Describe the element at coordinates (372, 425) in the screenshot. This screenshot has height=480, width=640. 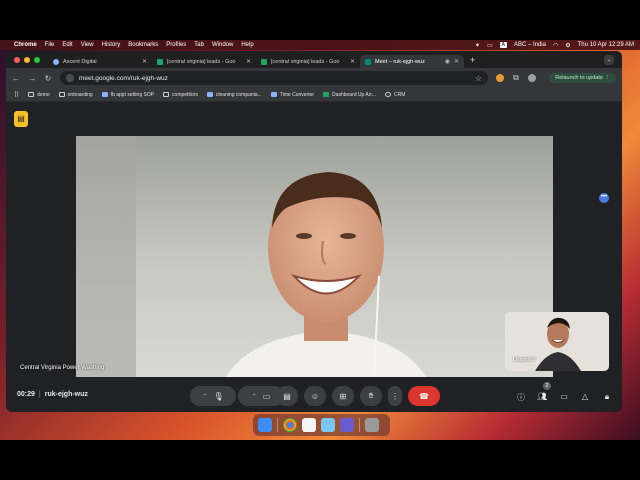
I see `trash-icon` at that location.